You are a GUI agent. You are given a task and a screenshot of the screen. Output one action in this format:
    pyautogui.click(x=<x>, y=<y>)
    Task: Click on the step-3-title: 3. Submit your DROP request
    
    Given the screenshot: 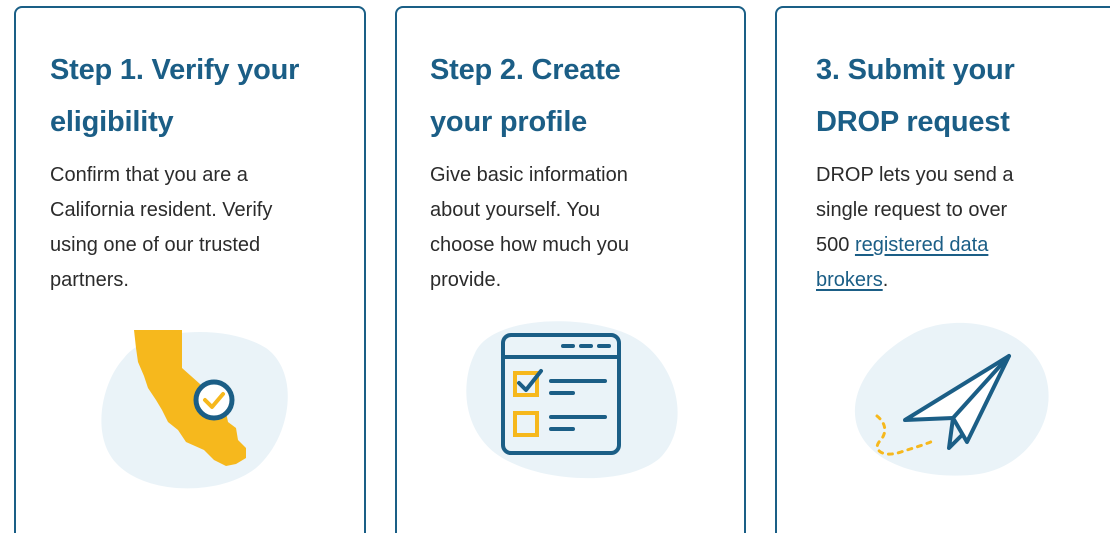 What is the action you would take?
    pyautogui.click(x=915, y=96)
    